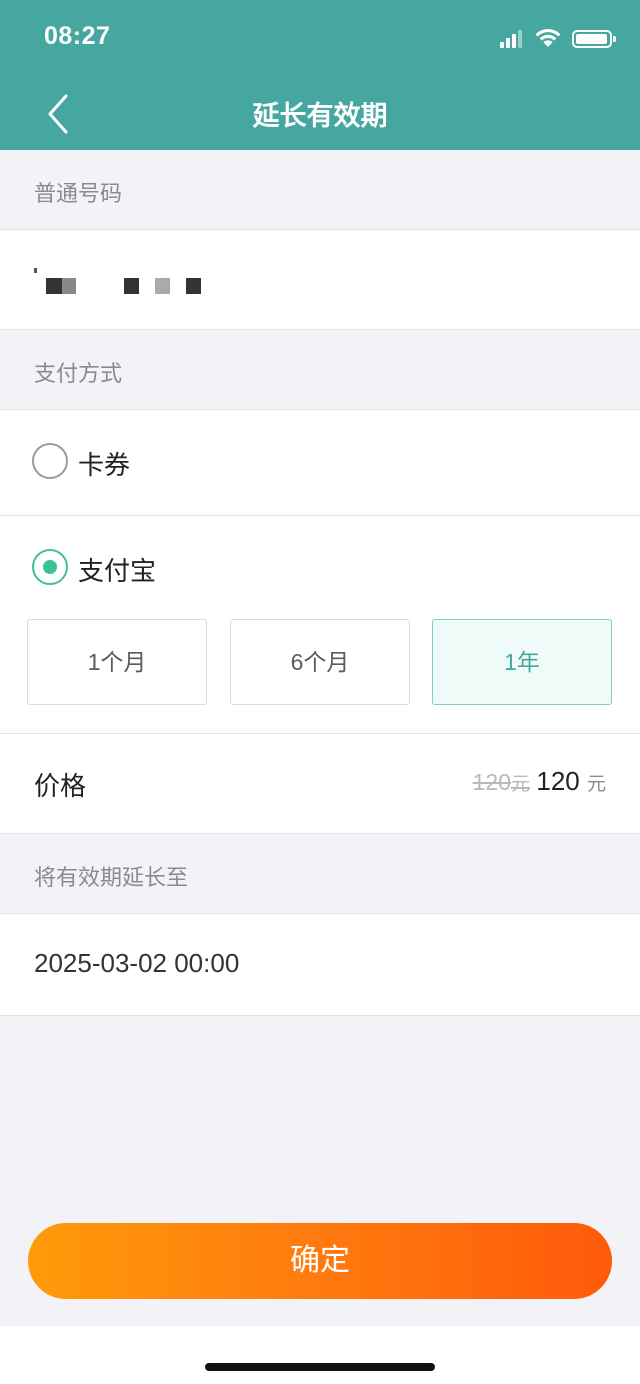 The height and width of the screenshot is (1384, 640). I want to click on nav-bar: 08:27 延长有效期, so click(320, 75).